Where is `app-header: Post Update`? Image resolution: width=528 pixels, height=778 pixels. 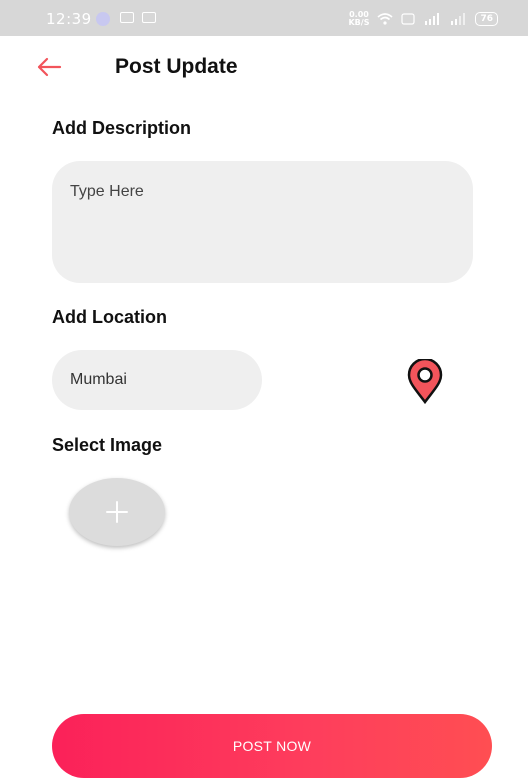
app-header: Post Update is located at coordinates (264, 68).